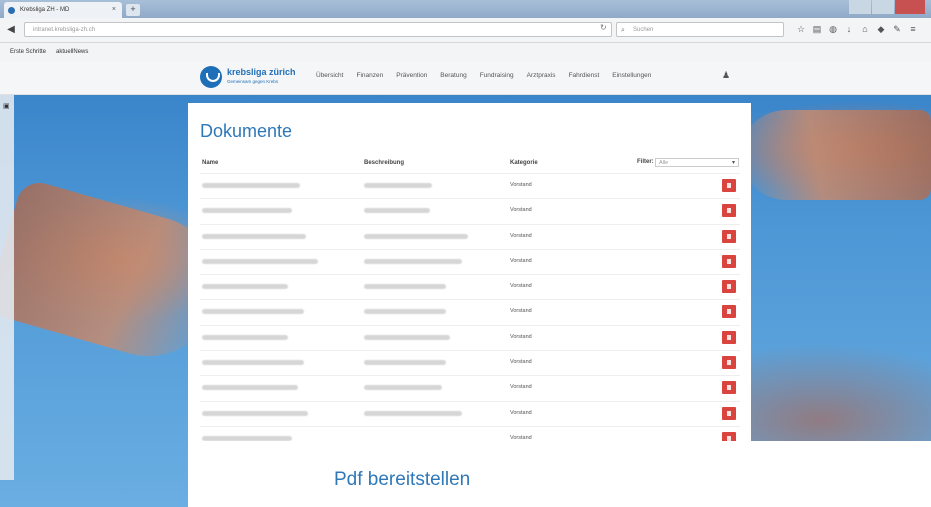  What do you see at coordinates (910, 7) in the screenshot?
I see `window-close-button` at bounding box center [910, 7].